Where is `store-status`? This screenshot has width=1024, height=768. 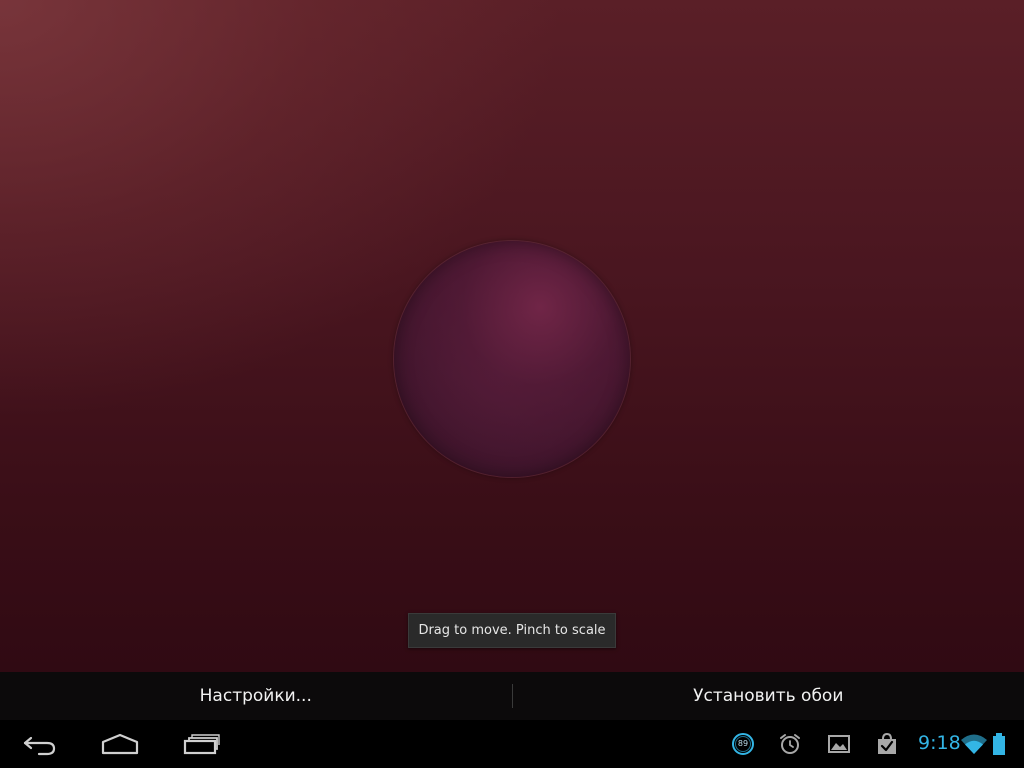
store-status is located at coordinates (887, 744).